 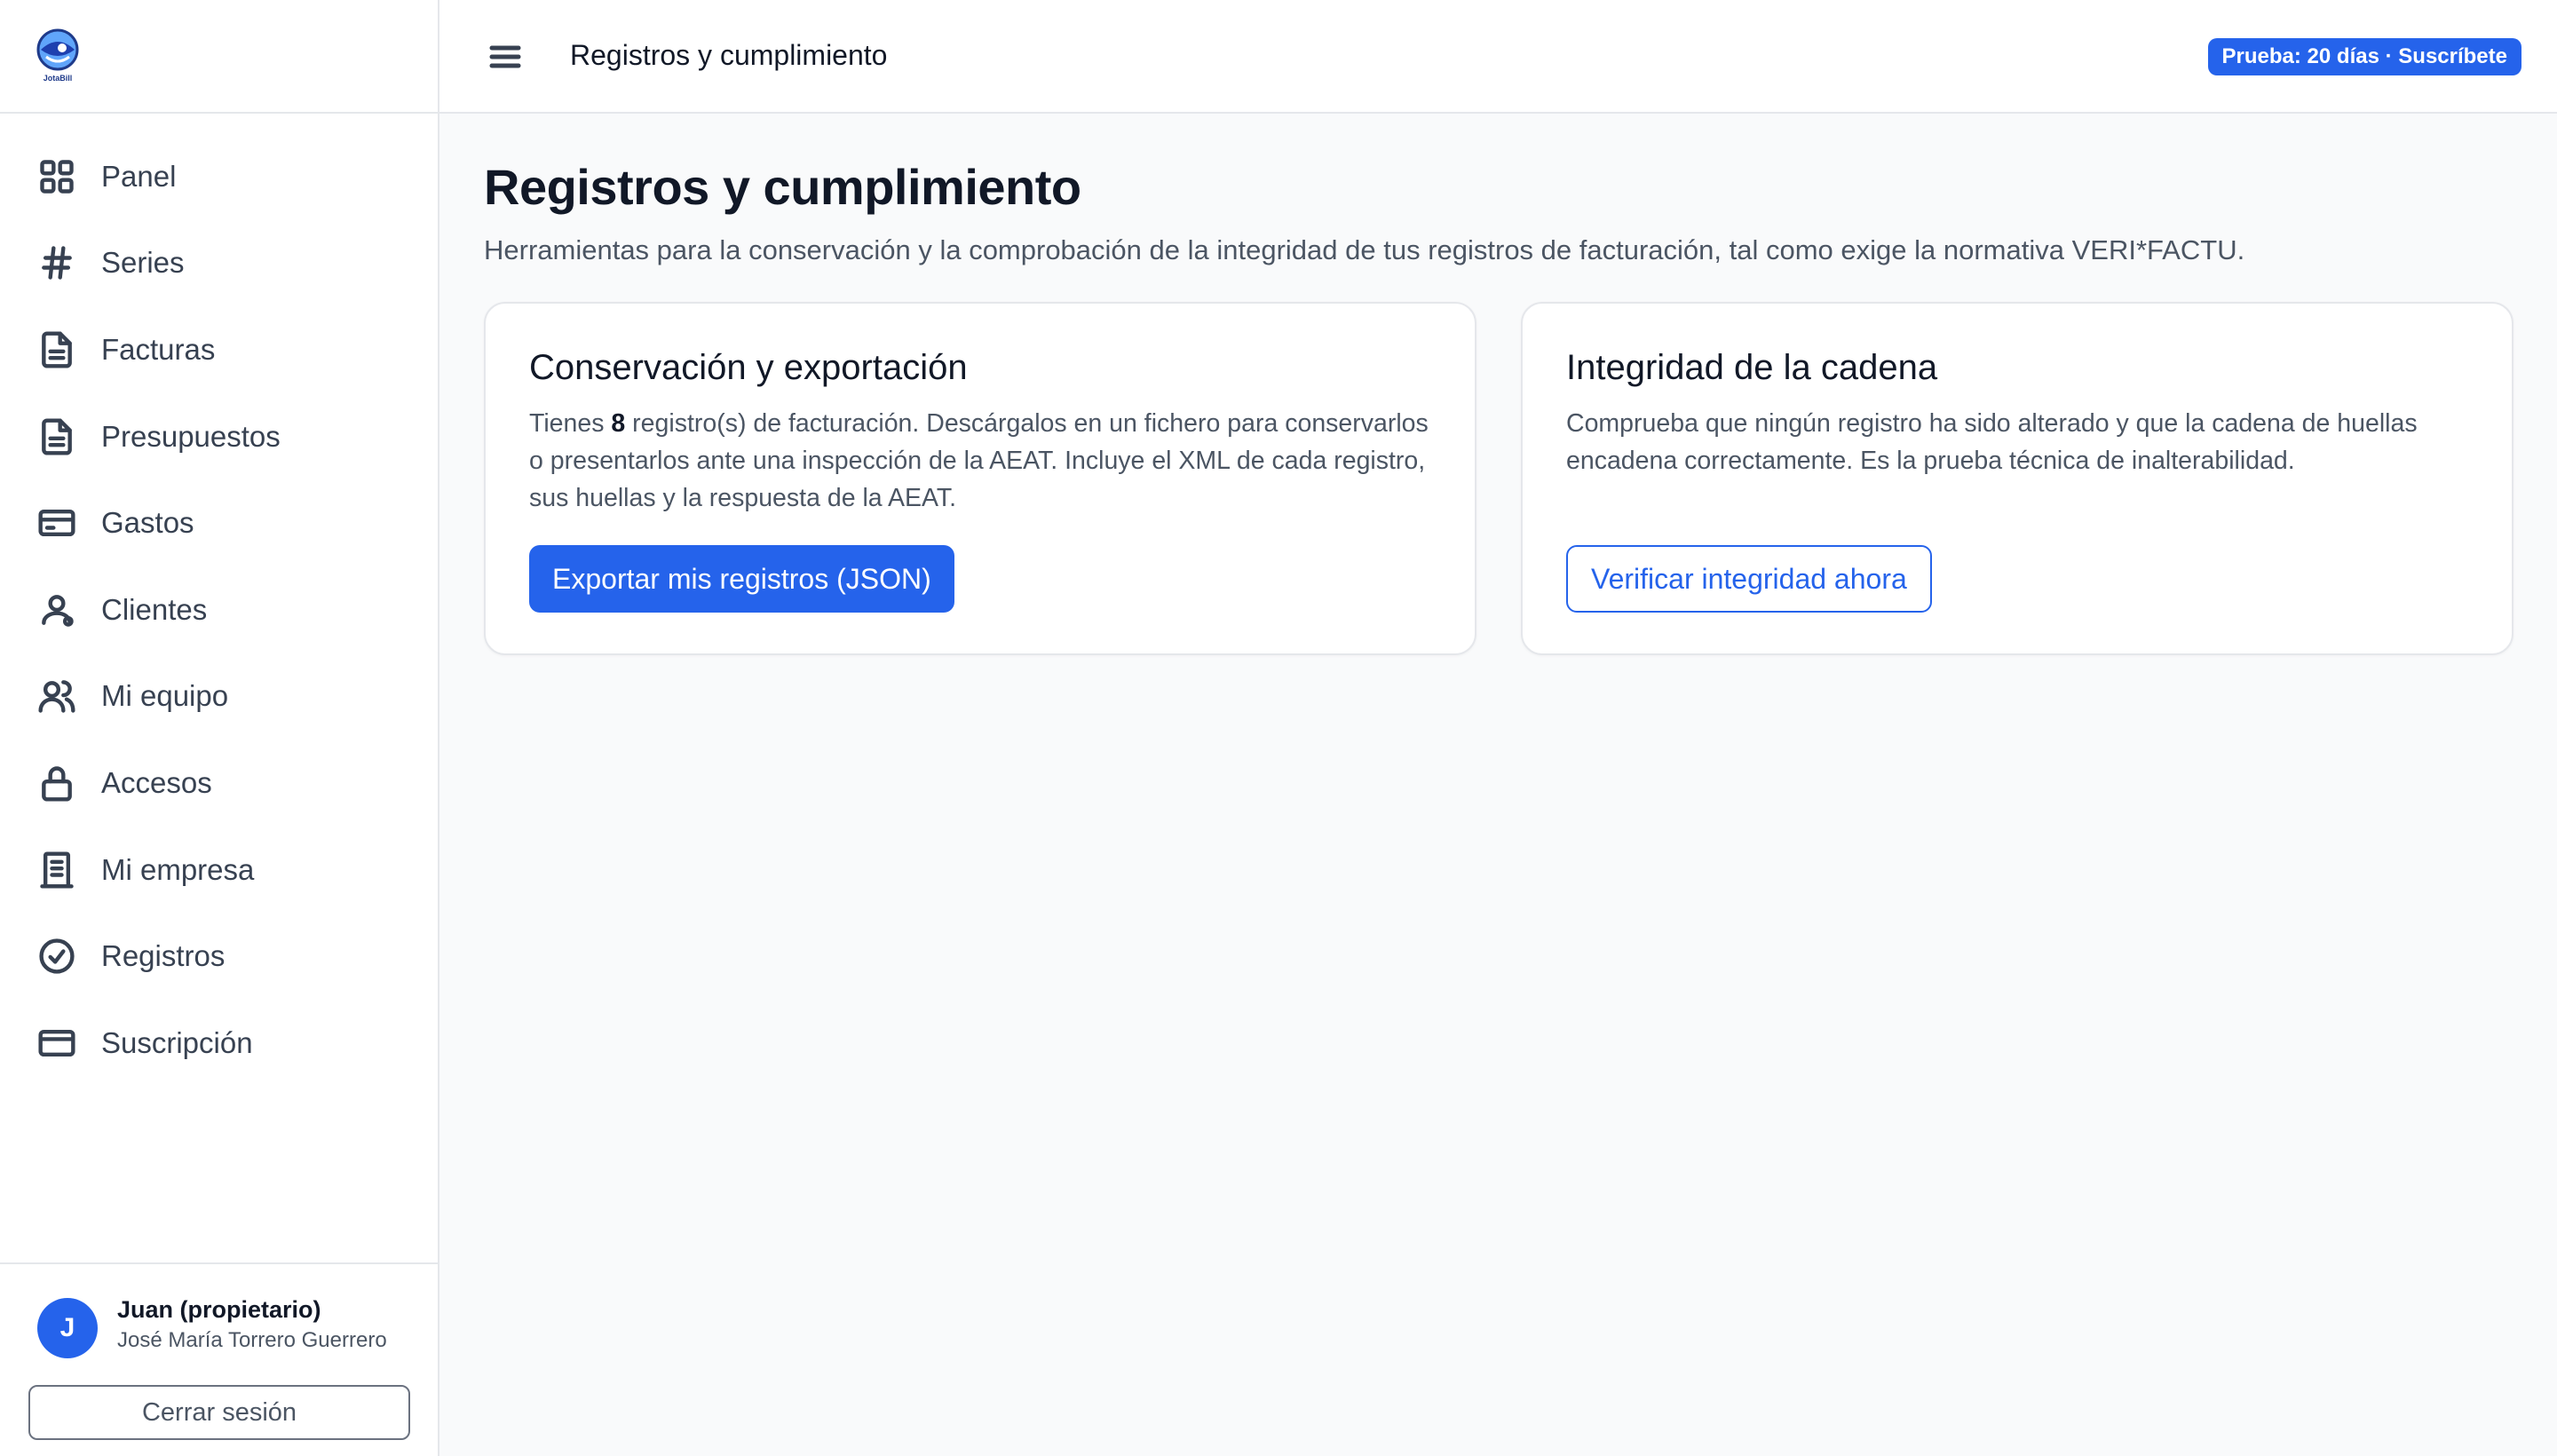 What do you see at coordinates (1749, 579) in the screenshot?
I see `verify-integrity-button: Verificar integridad ahora` at bounding box center [1749, 579].